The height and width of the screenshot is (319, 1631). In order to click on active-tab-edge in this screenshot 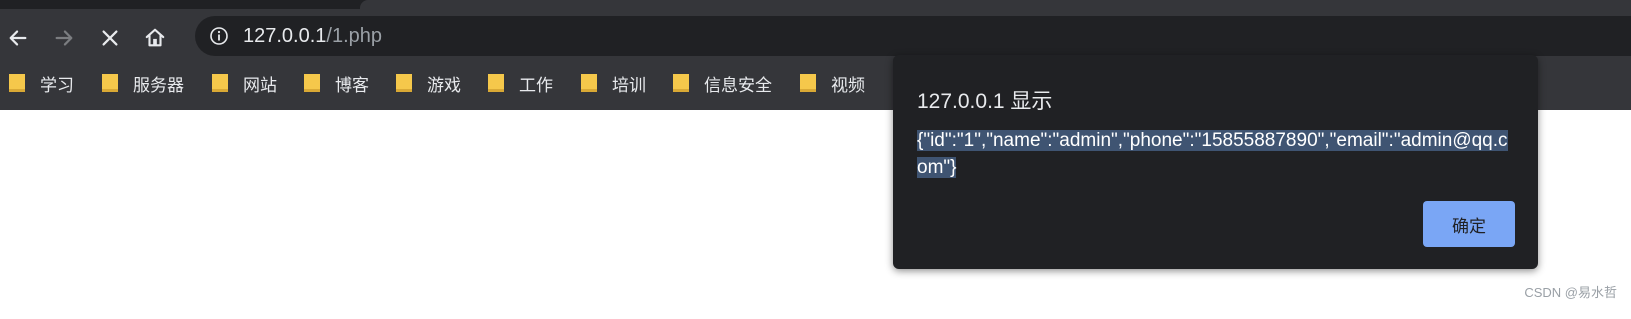, I will do `click(995, 4)`.